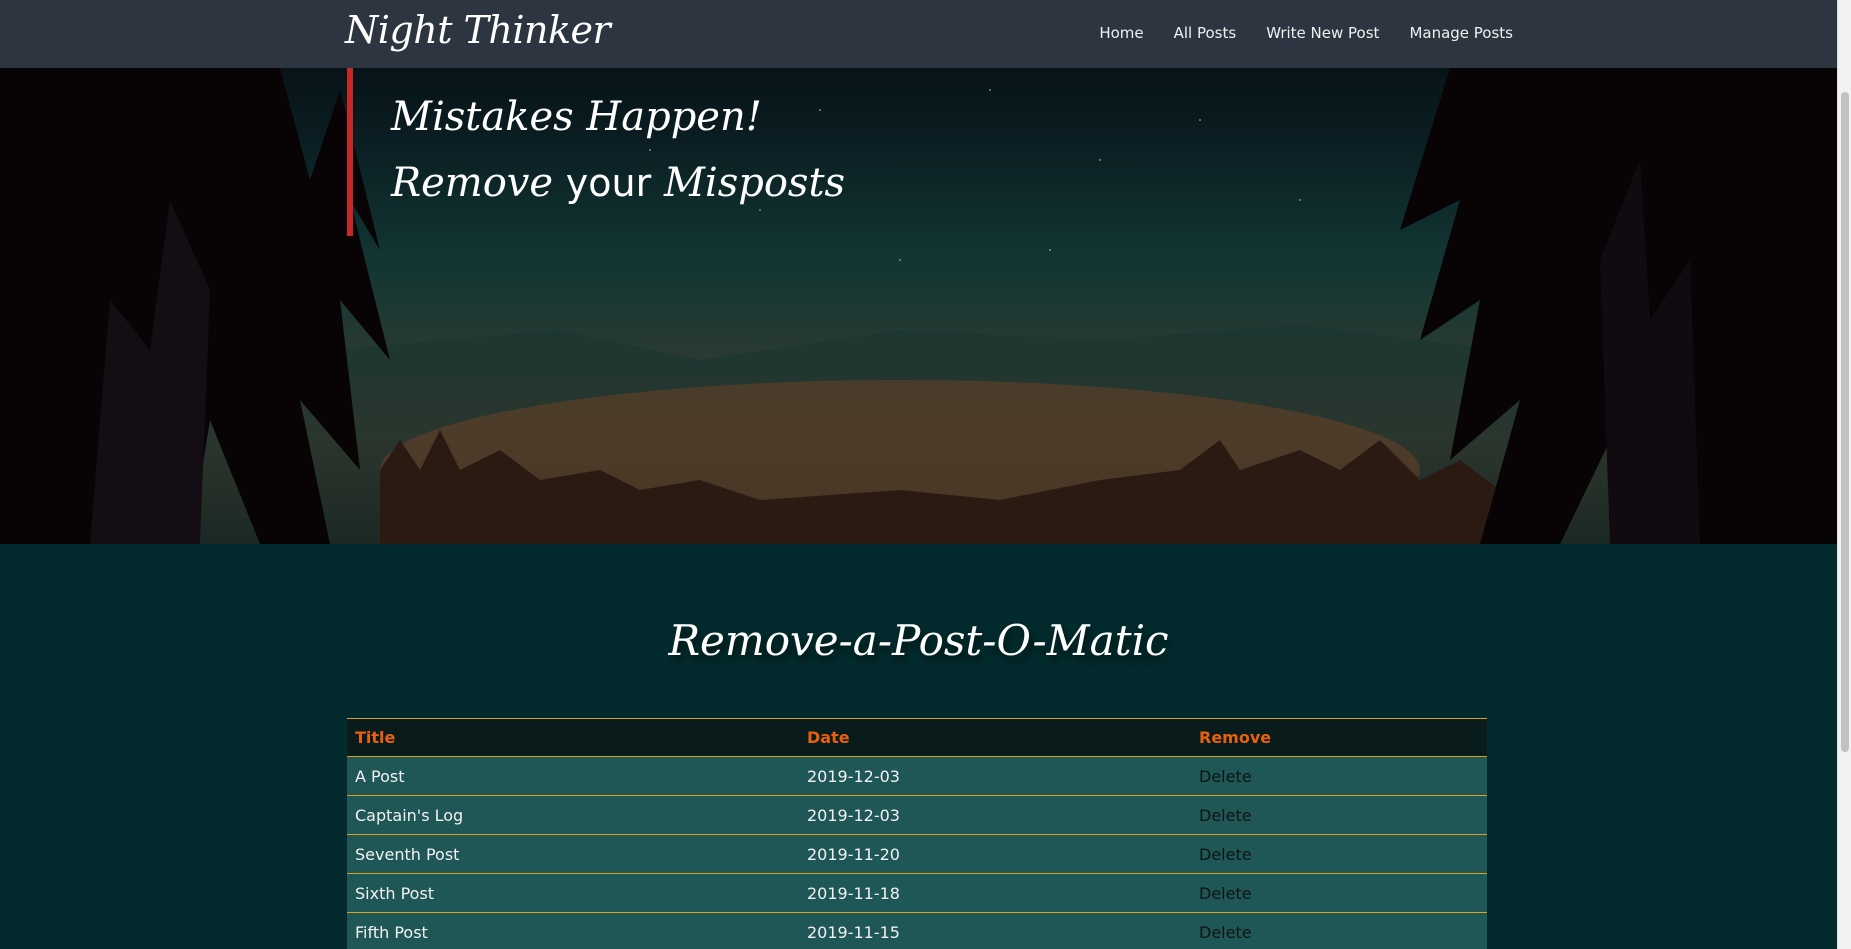 The height and width of the screenshot is (949, 1851). What do you see at coordinates (1322, 33) in the screenshot?
I see `nav-write-new-post: Write New Post` at bounding box center [1322, 33].